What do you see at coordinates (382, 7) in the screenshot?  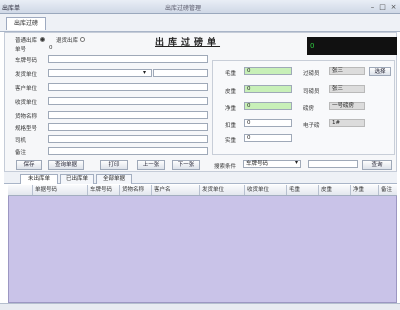 I see `maximize-icon: □` at bounding box center [382, 7].